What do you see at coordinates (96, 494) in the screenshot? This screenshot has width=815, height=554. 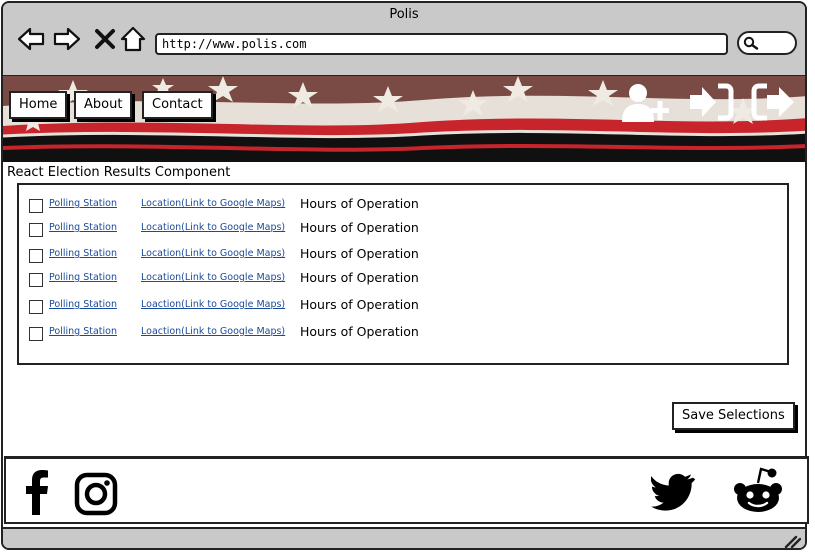 I see `instagram-icon` at bounding box center [96, 494].